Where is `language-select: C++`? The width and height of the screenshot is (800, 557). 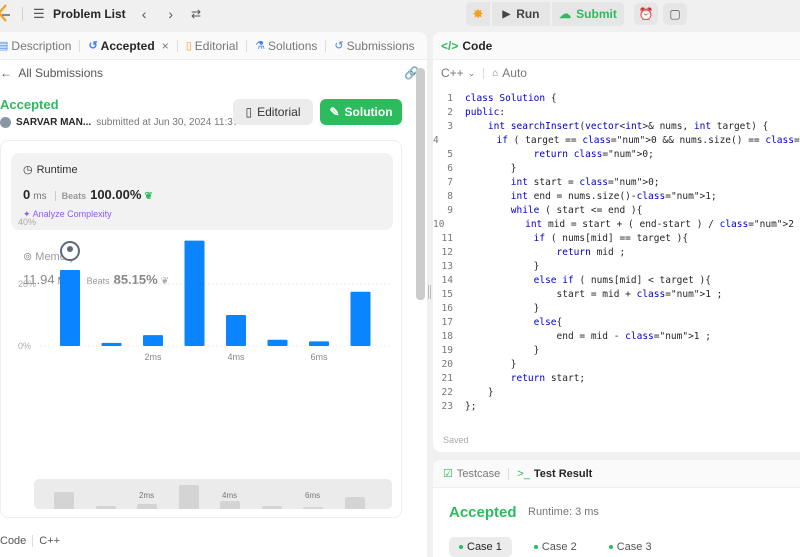 language-select: C++ is located at coordinates (452, 73).